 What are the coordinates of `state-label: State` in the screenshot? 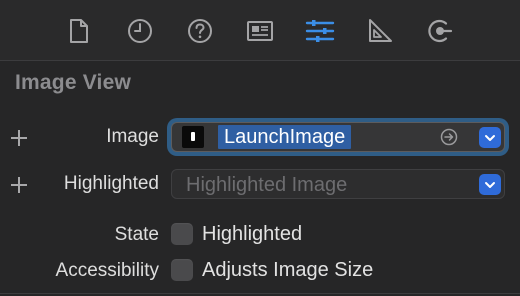 It's located at (136, 234).